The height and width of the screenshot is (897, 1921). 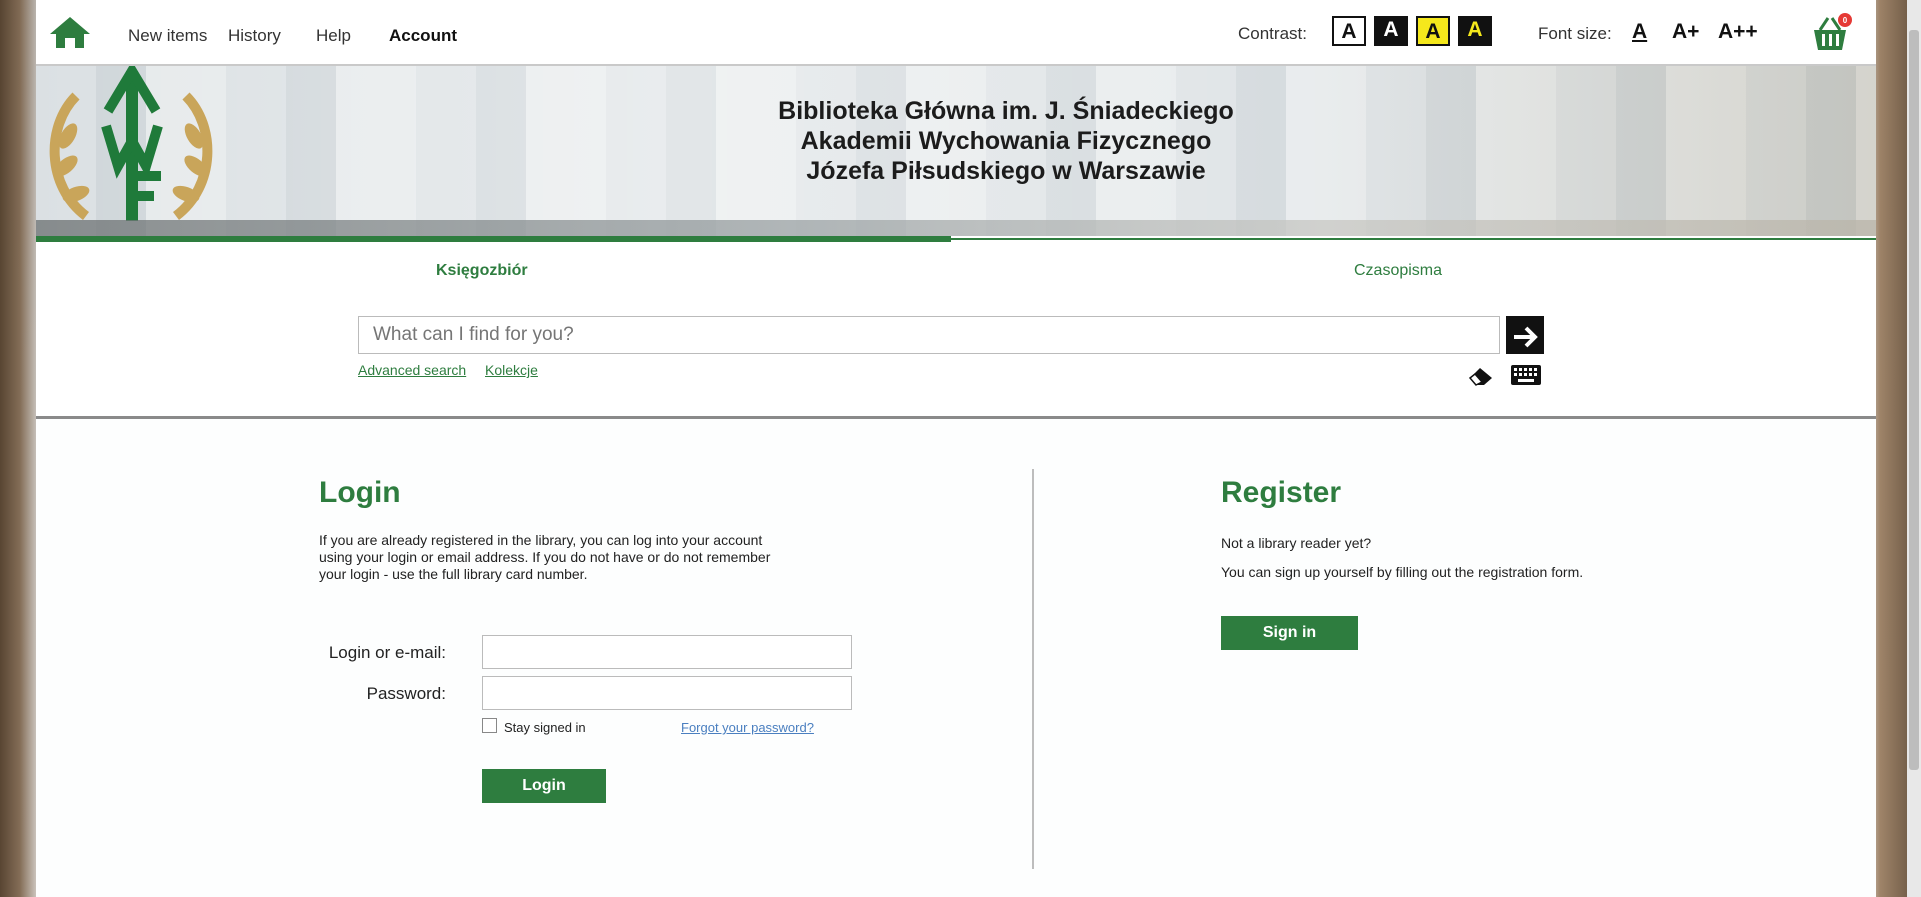 I want to click on library-title-line-2: Akademii Wychowania Fizycznego, so click(x=1006, y=141).